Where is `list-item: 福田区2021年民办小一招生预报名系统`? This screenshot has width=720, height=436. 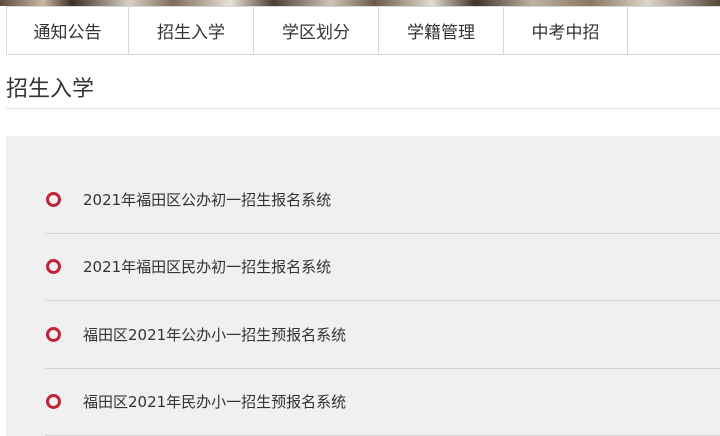
list-item: 福田区2021年民办小一招生预报名系统 is located at coordinates (382, 402).